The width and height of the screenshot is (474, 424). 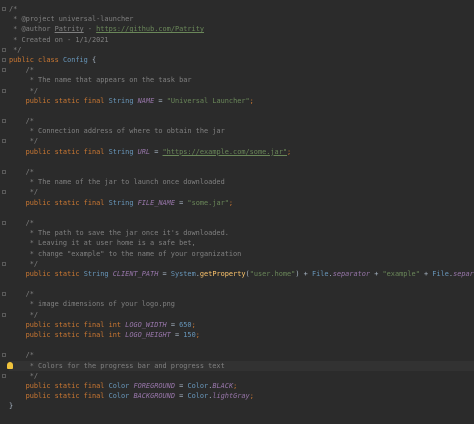 I want to click on code-token: * @project universal-launcher, so click(x=71, y=19).